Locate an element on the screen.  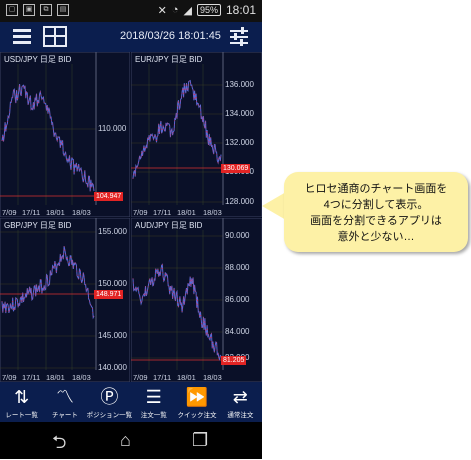
mute-icon: ✕ is located at coordinates (162, 10).